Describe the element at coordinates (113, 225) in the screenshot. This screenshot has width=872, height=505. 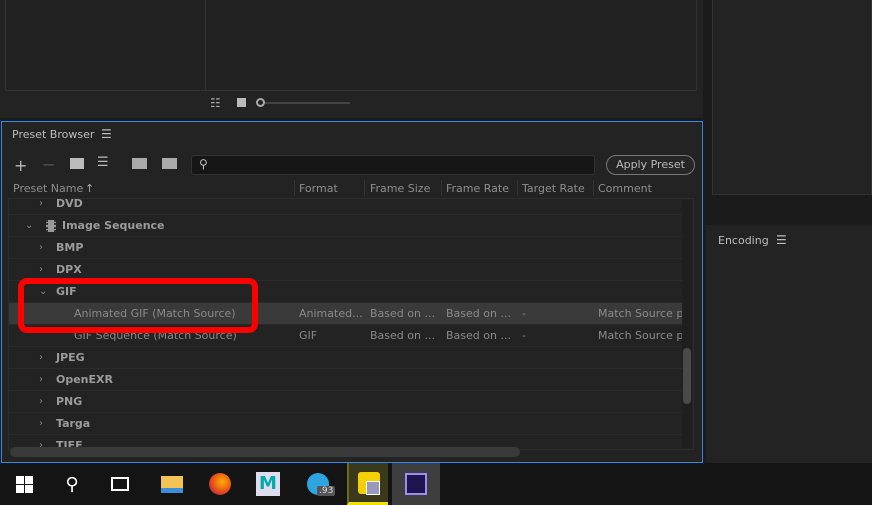
I see `group-label: Image Sequence` at that location.